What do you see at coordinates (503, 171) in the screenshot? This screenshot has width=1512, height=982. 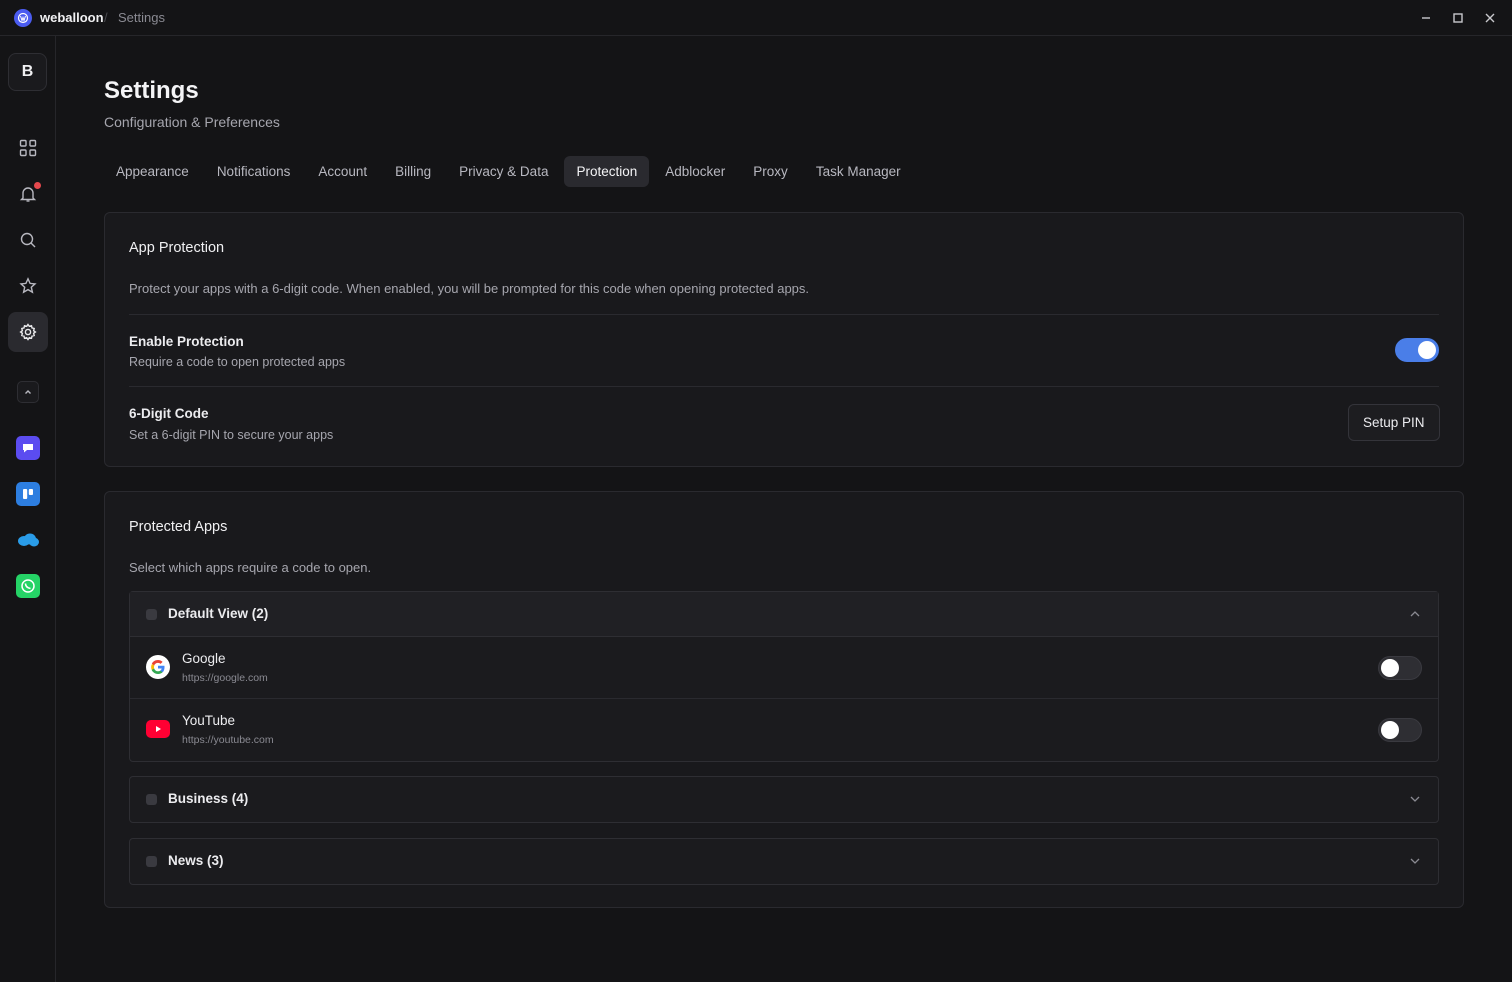 I see `tab-privacy-data: Privacy & Data` at bounding box center [503, 171].